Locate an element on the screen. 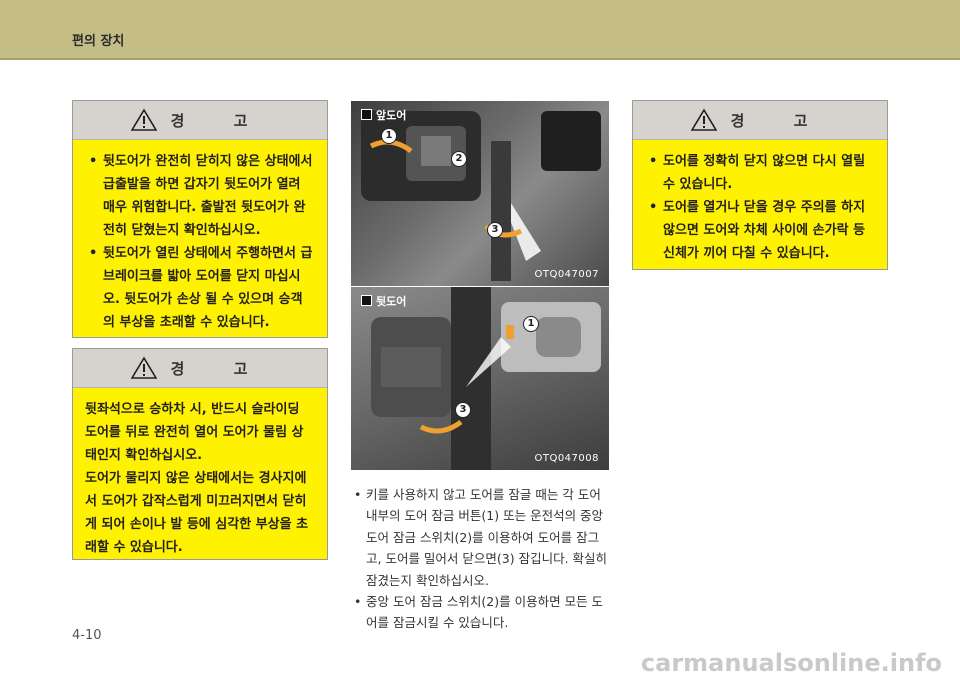 The image size is (960, 685). header-divider is located at coordinates (480, 59).